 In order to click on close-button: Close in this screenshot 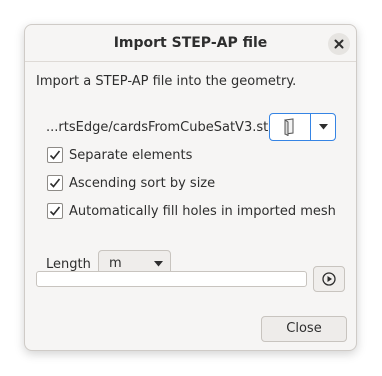, I will do `click(304, 329)`.